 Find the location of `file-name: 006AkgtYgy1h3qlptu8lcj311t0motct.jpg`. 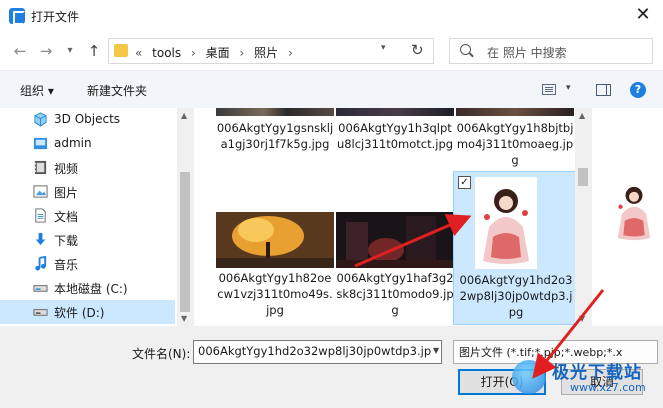

file-name: 006AkgtYgy1h3qlptu8lcj311t0motct.jpg is located at coordinates (395, 136).